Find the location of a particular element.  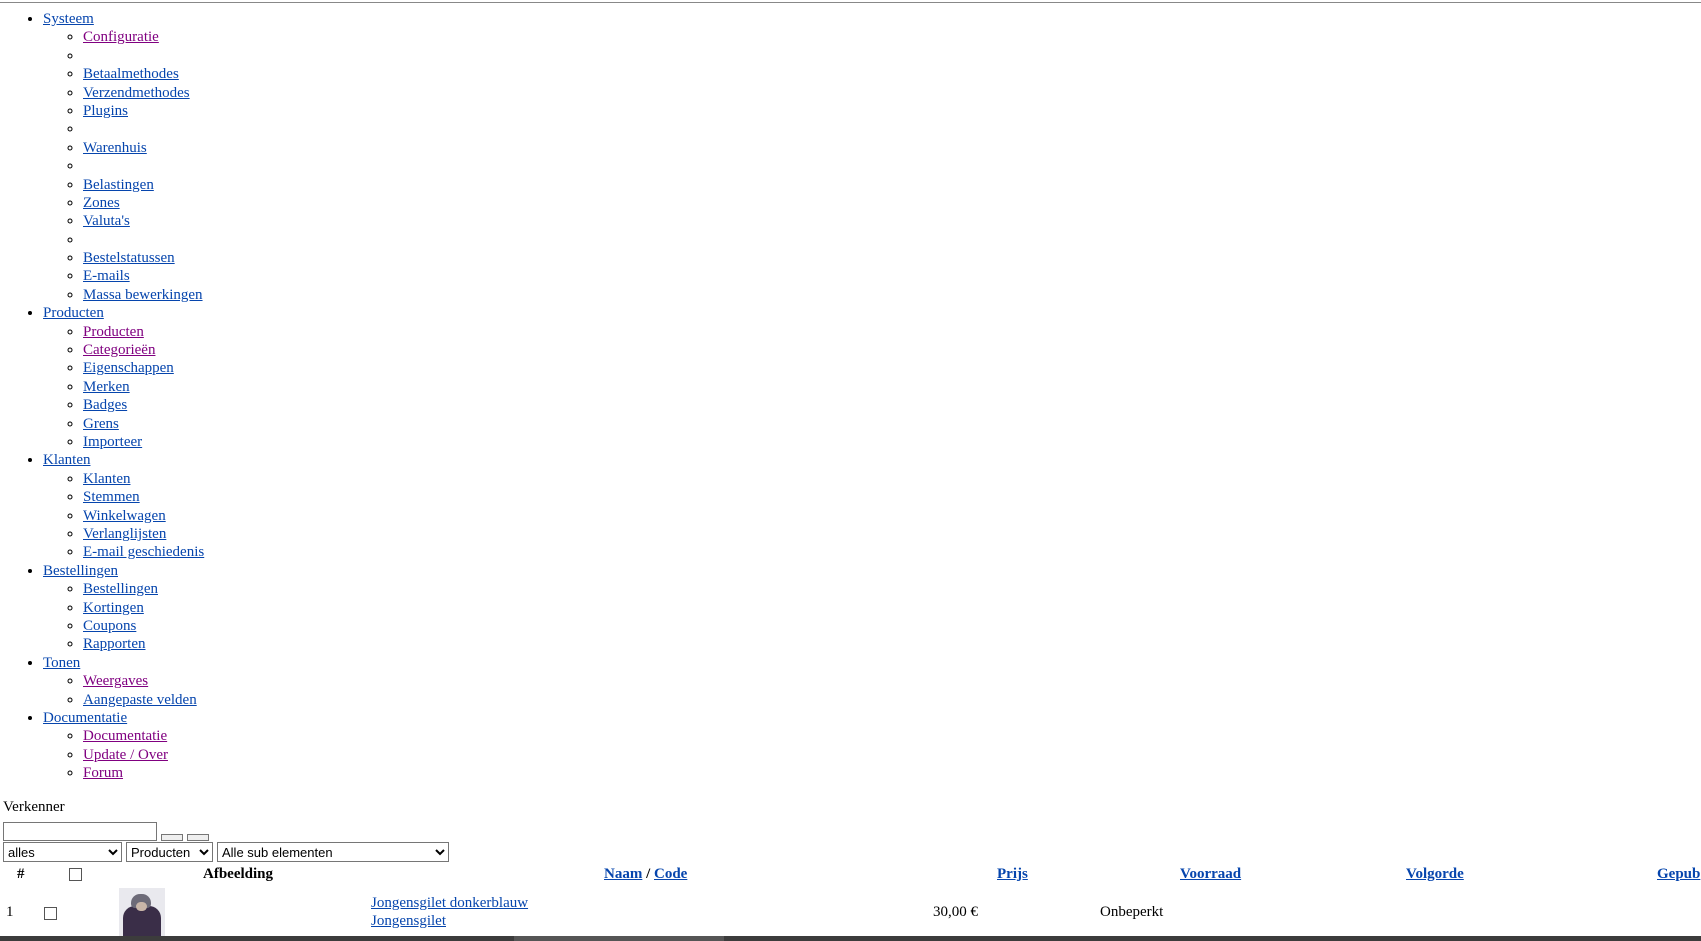

submenu-item-producten: Producten is located at coordinates (143, 332).